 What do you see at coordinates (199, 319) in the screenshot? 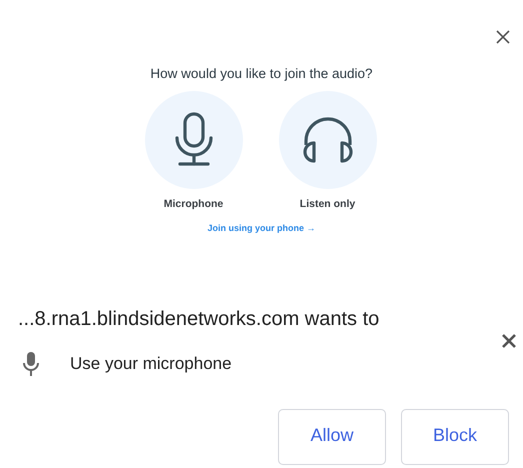
I see `permission-origin: ...8.rna1.blindsidenetworks.com wants to` at bounding box center [199, 319].